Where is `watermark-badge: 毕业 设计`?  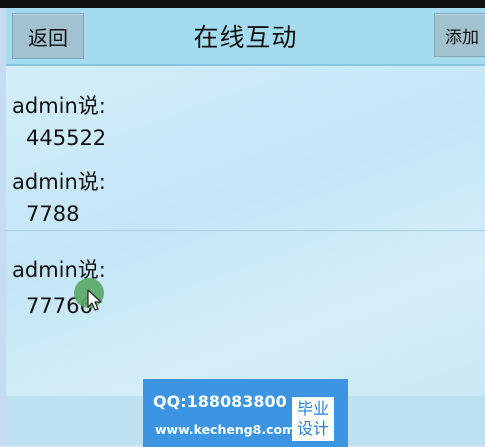 watermark-badge: 毕业 设计 is located at coordinates (313, 419).